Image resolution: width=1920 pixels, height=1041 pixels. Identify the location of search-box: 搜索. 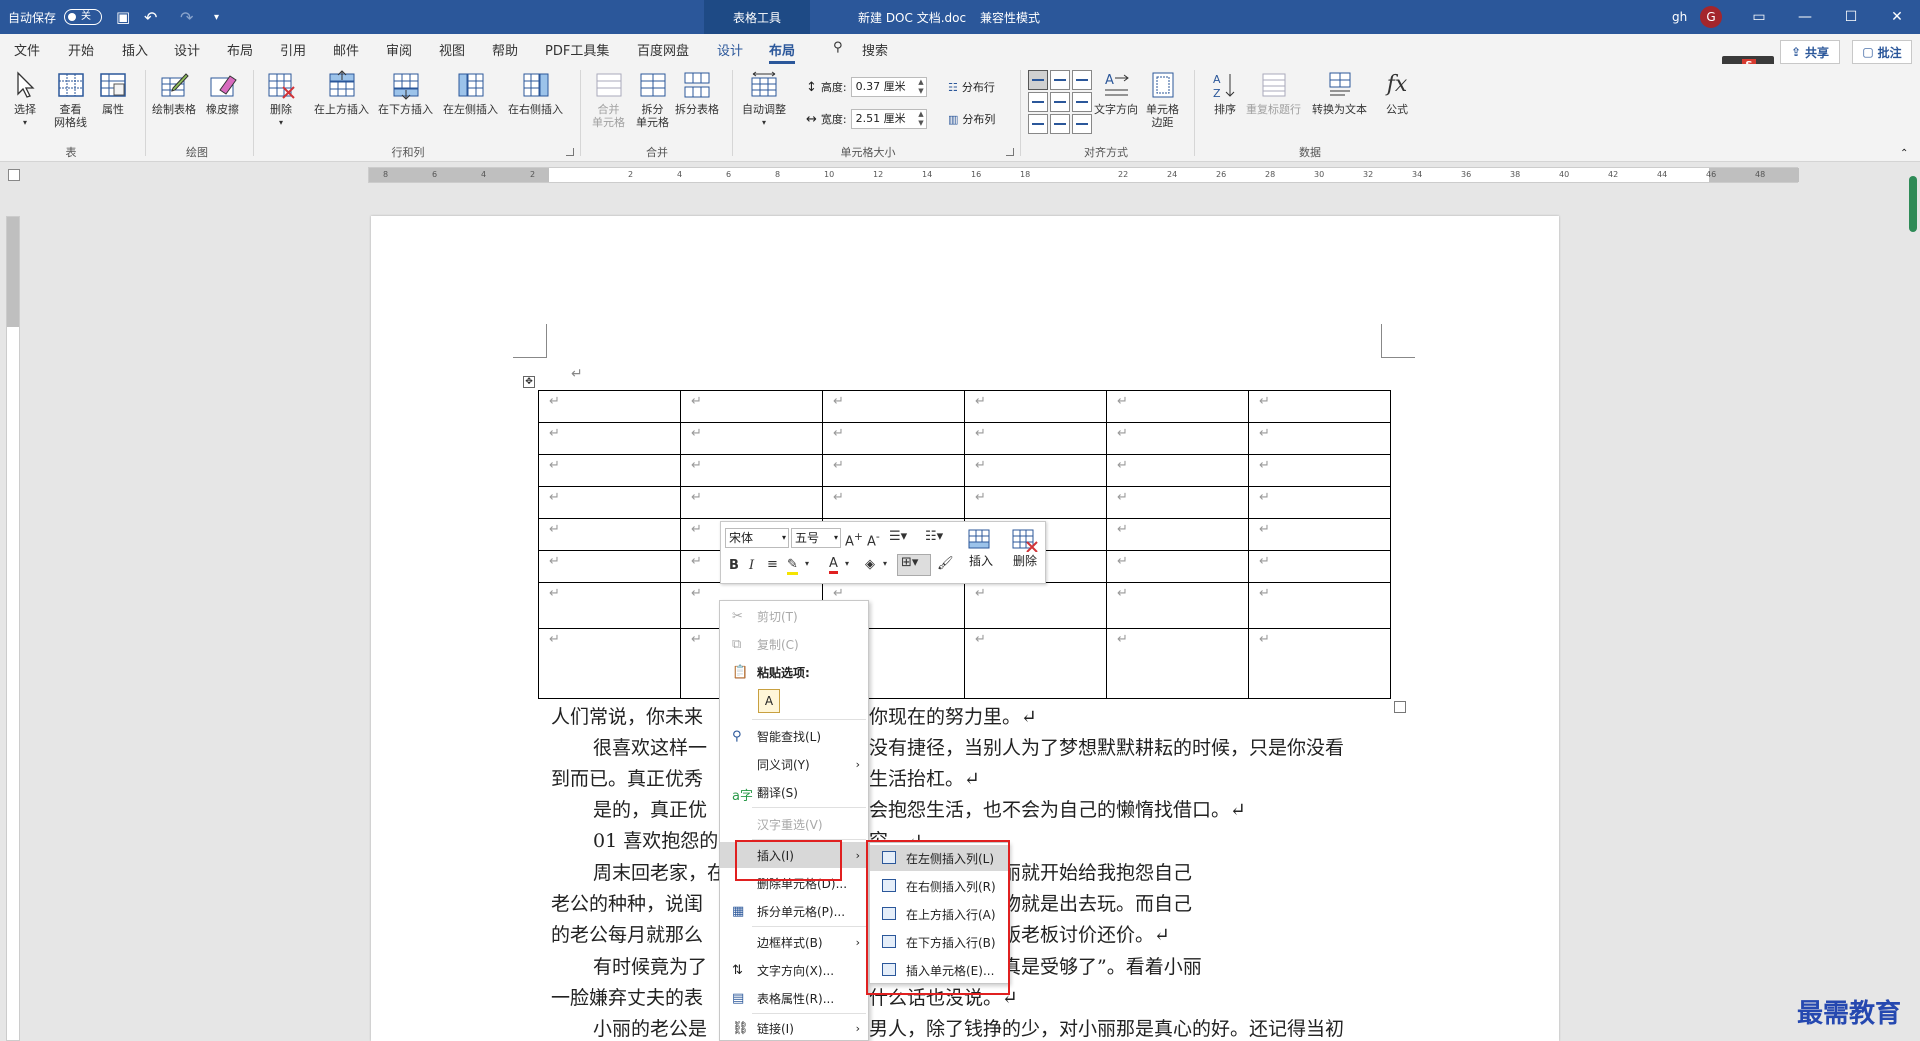
(875, 49).